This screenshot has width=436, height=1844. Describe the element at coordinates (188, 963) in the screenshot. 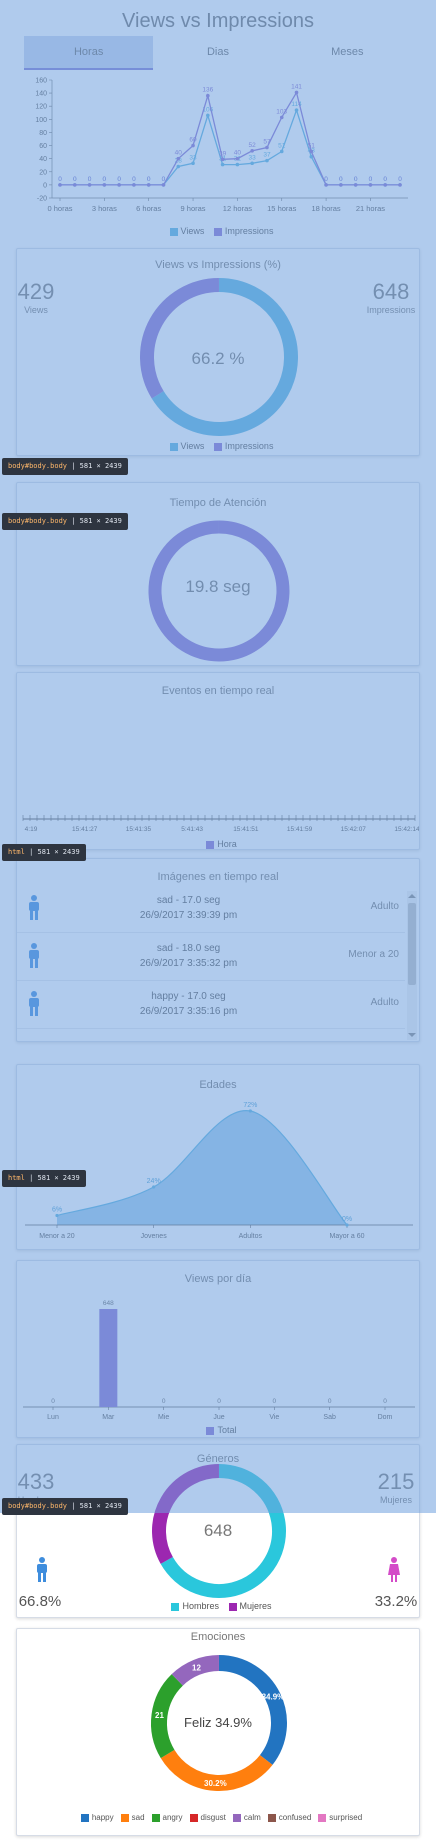

I see `list-item-time: 26/9/2017 3:35:32 pm` at that location.